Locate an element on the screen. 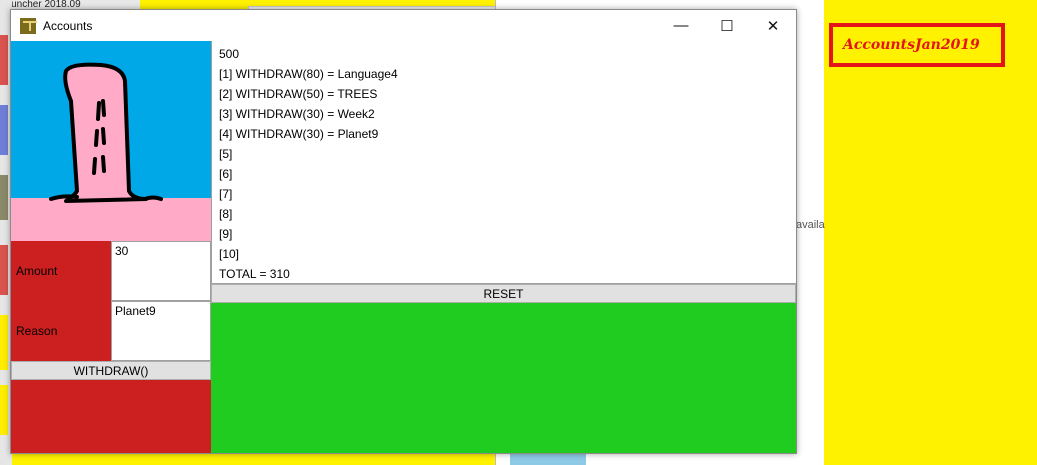  log-line: [10] is located at coordinates (229, 254).